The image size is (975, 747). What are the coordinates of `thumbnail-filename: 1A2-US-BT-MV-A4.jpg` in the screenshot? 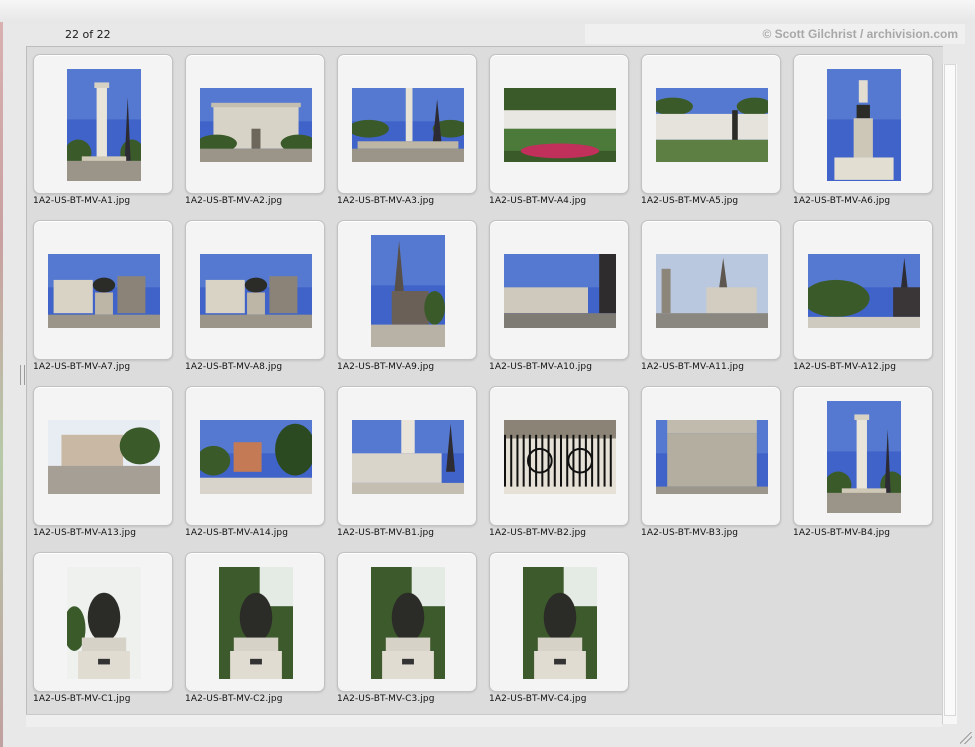 It's located at (538, 201).